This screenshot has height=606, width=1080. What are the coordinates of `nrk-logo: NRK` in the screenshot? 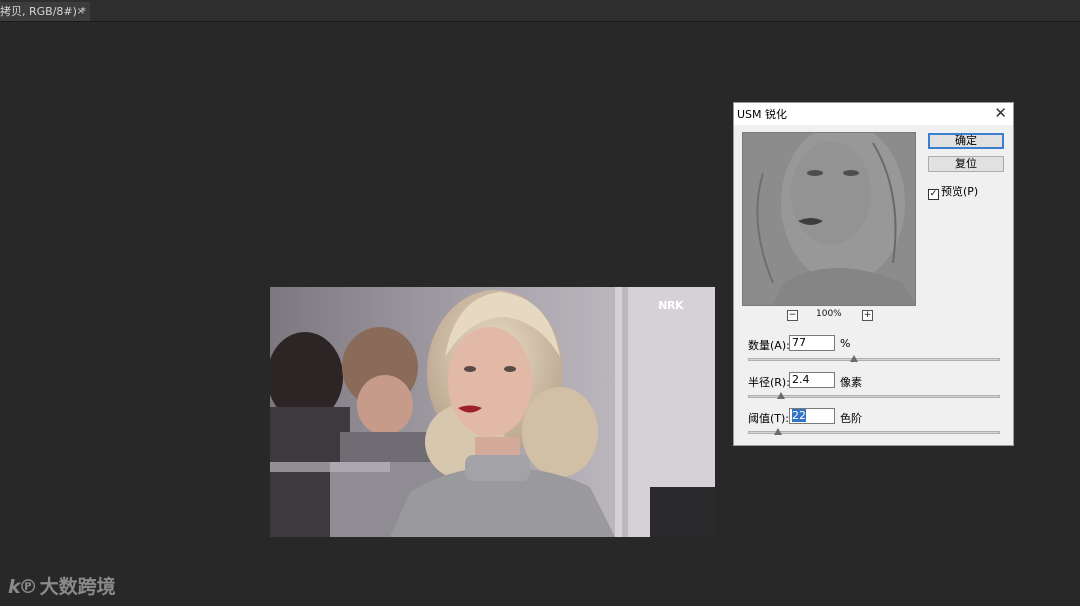 It's located at (670, 305).